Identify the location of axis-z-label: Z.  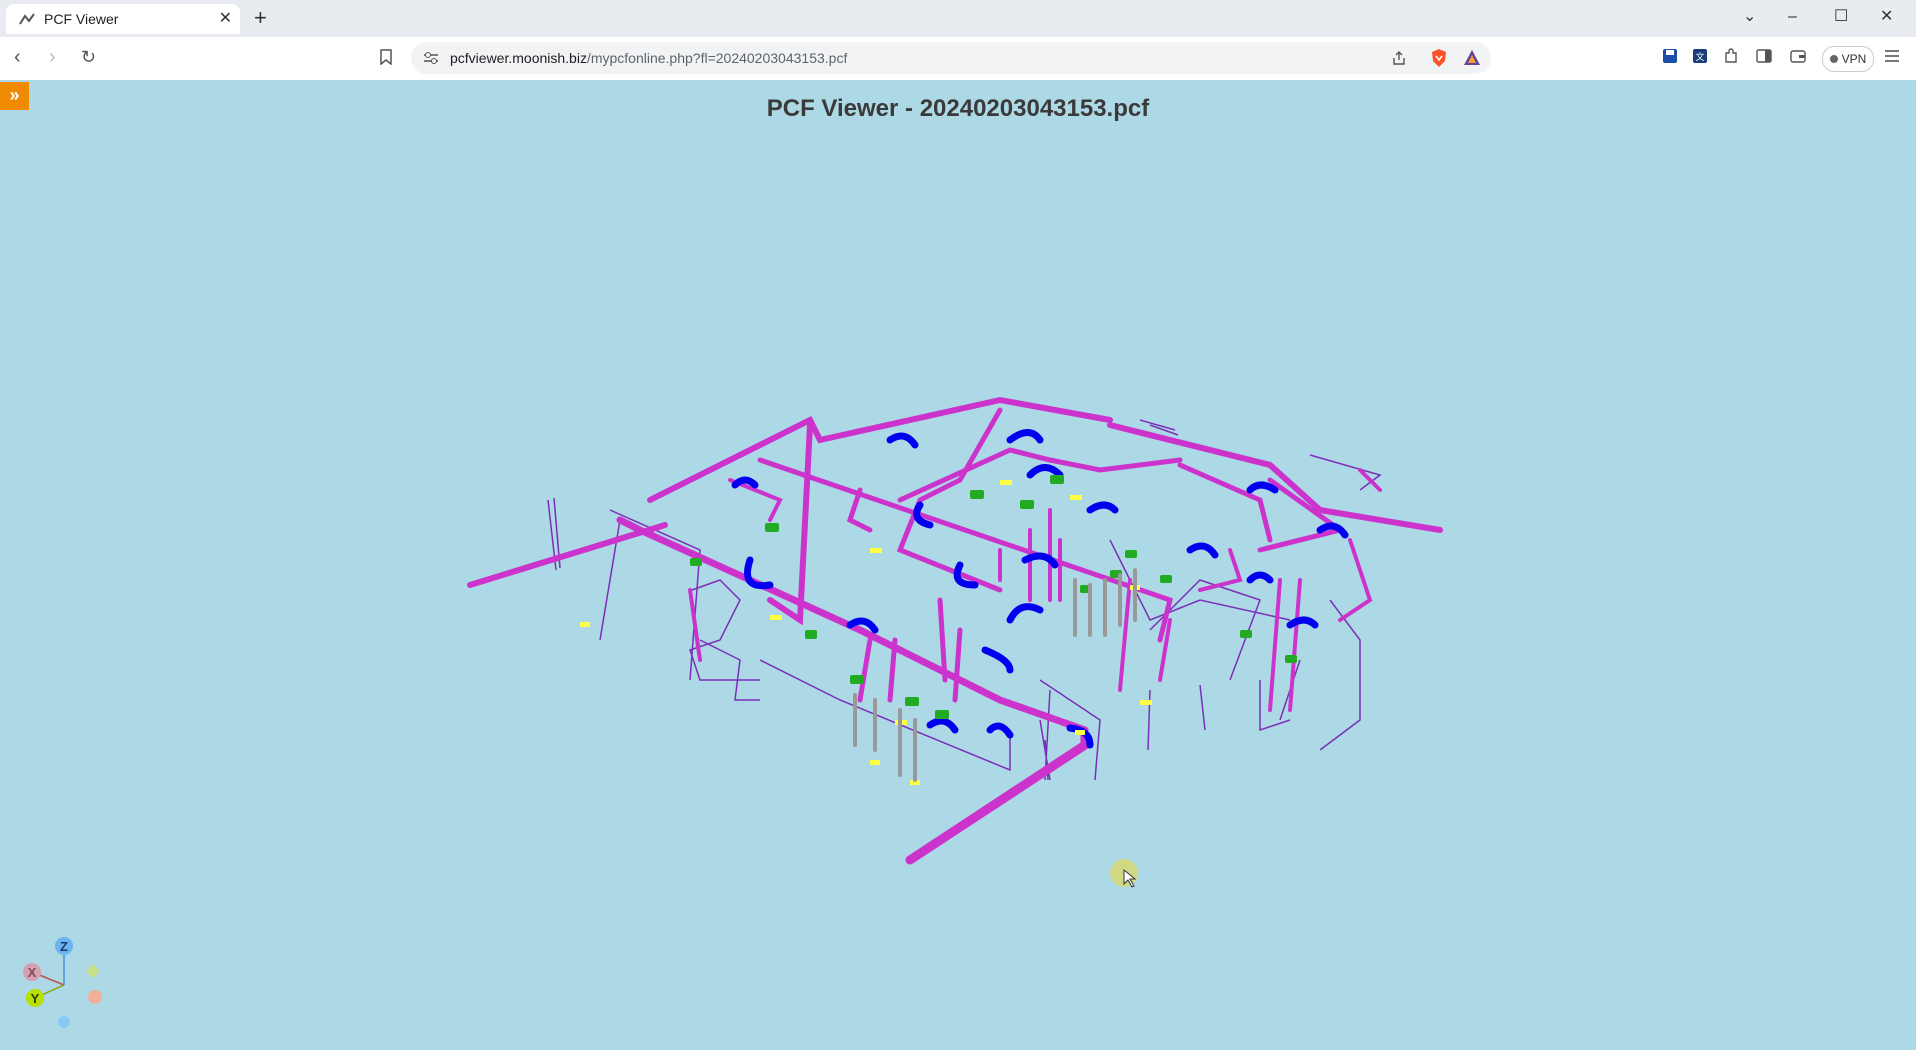
(64, 946).